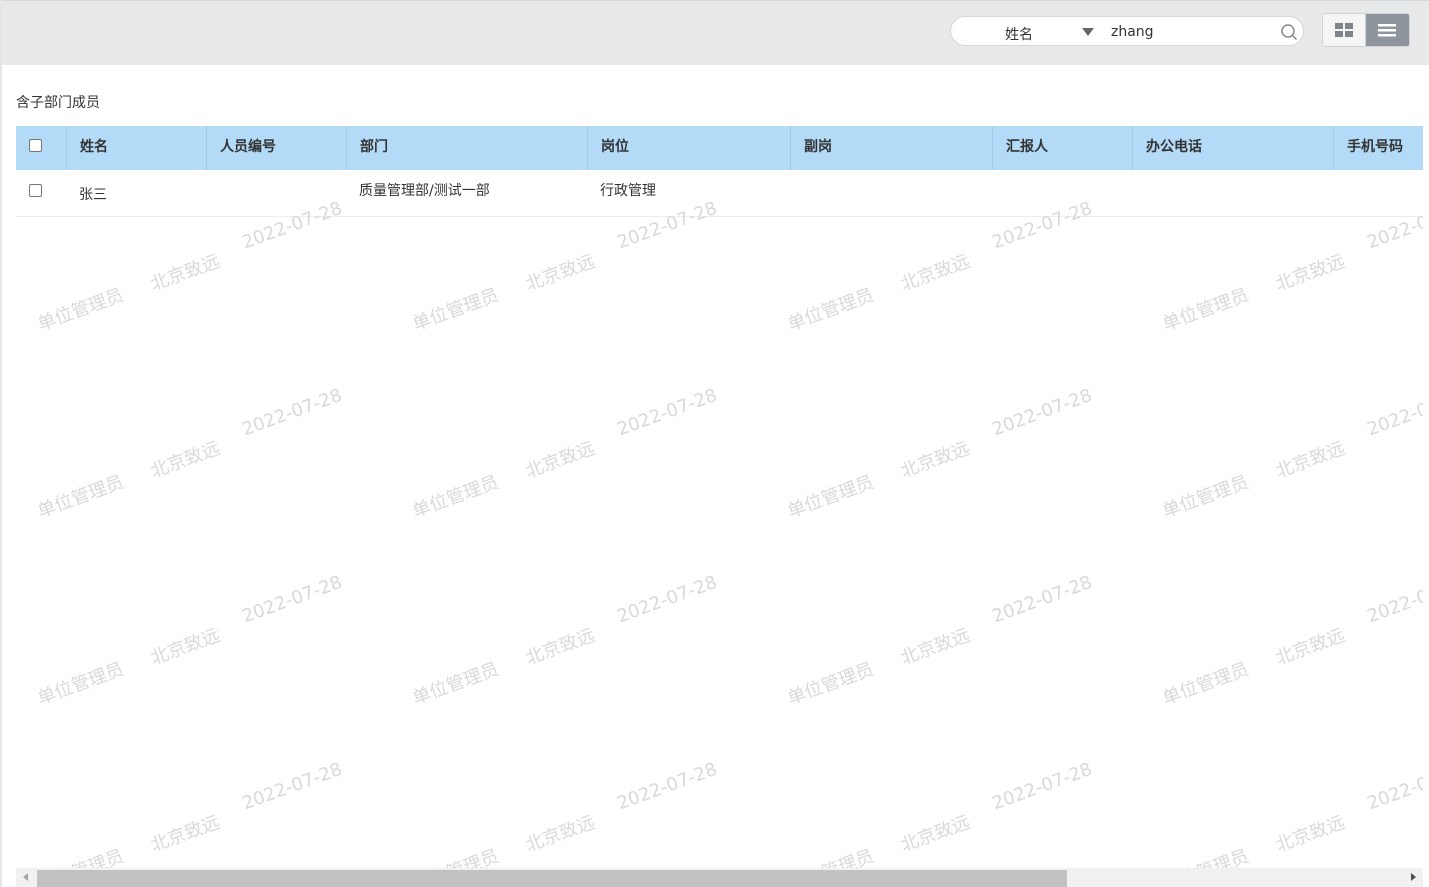 Image resolution: width=1429 pixels, height=887 pixels. I want to click on select-all-checkbox, so click(35, 145).